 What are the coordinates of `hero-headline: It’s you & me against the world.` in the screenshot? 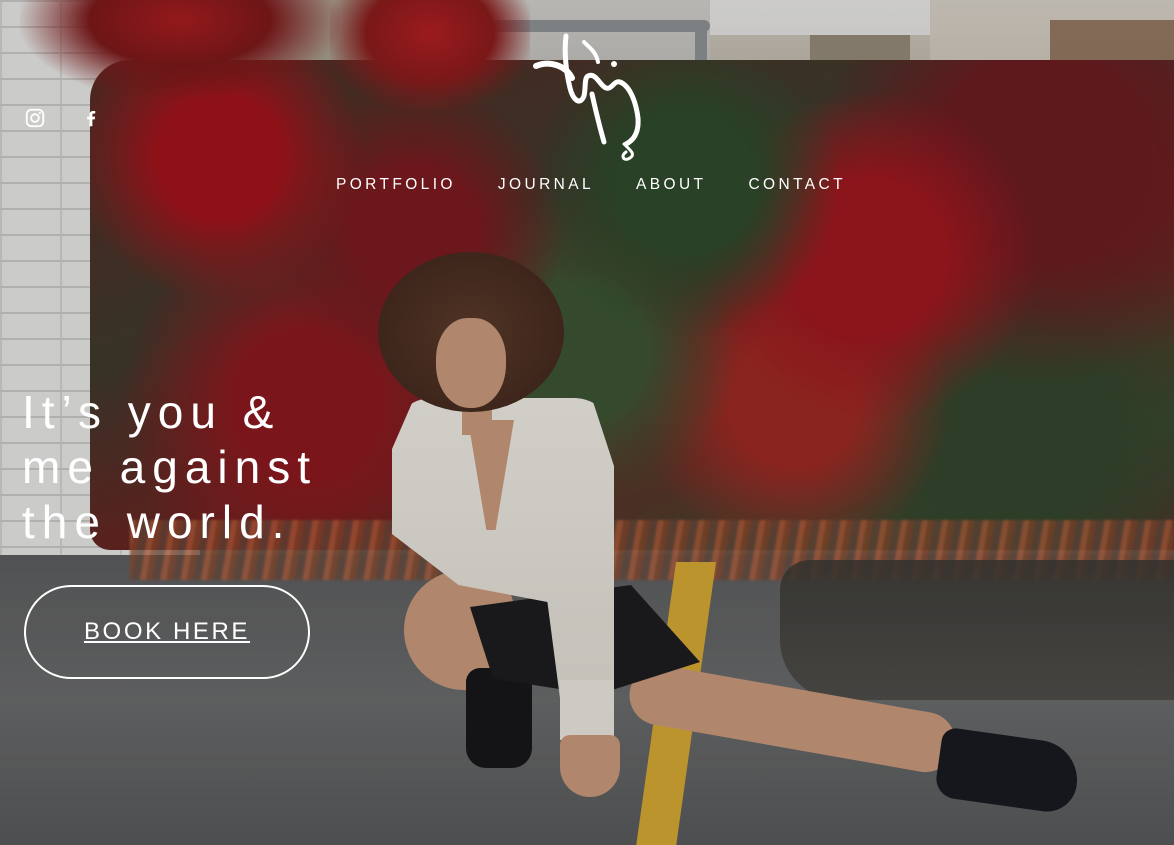 It's located at (202, 467).